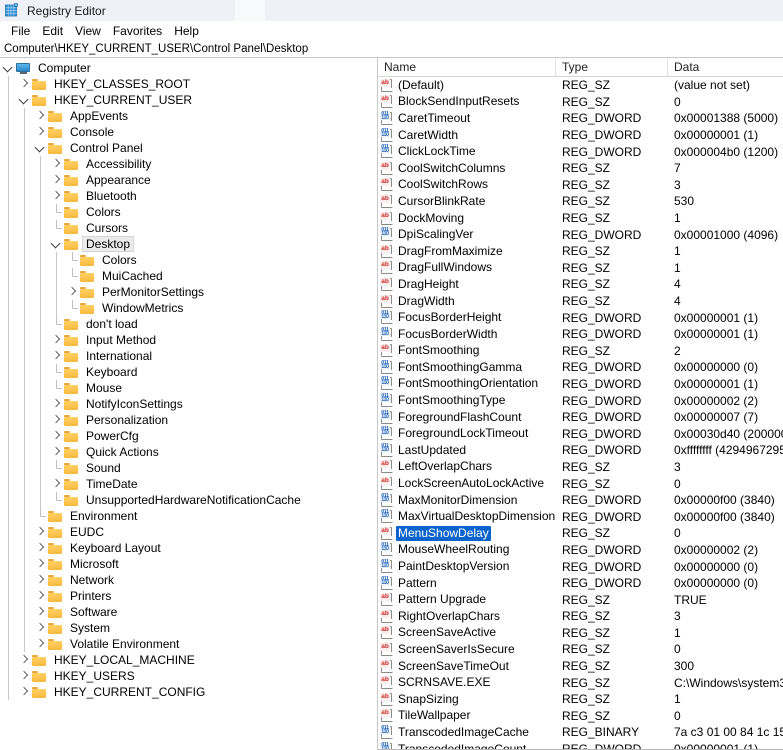  I want to click on table-row: ab LockScreenAutoLockActive REG_SZ 0, so click(580, 483).